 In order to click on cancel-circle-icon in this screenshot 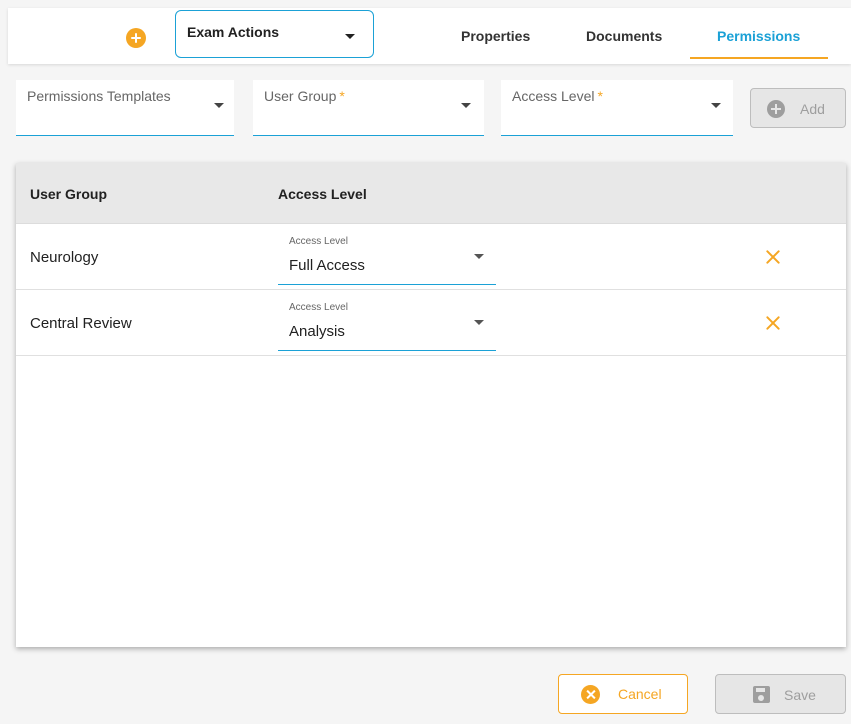, I will do `click(590, 694)`.